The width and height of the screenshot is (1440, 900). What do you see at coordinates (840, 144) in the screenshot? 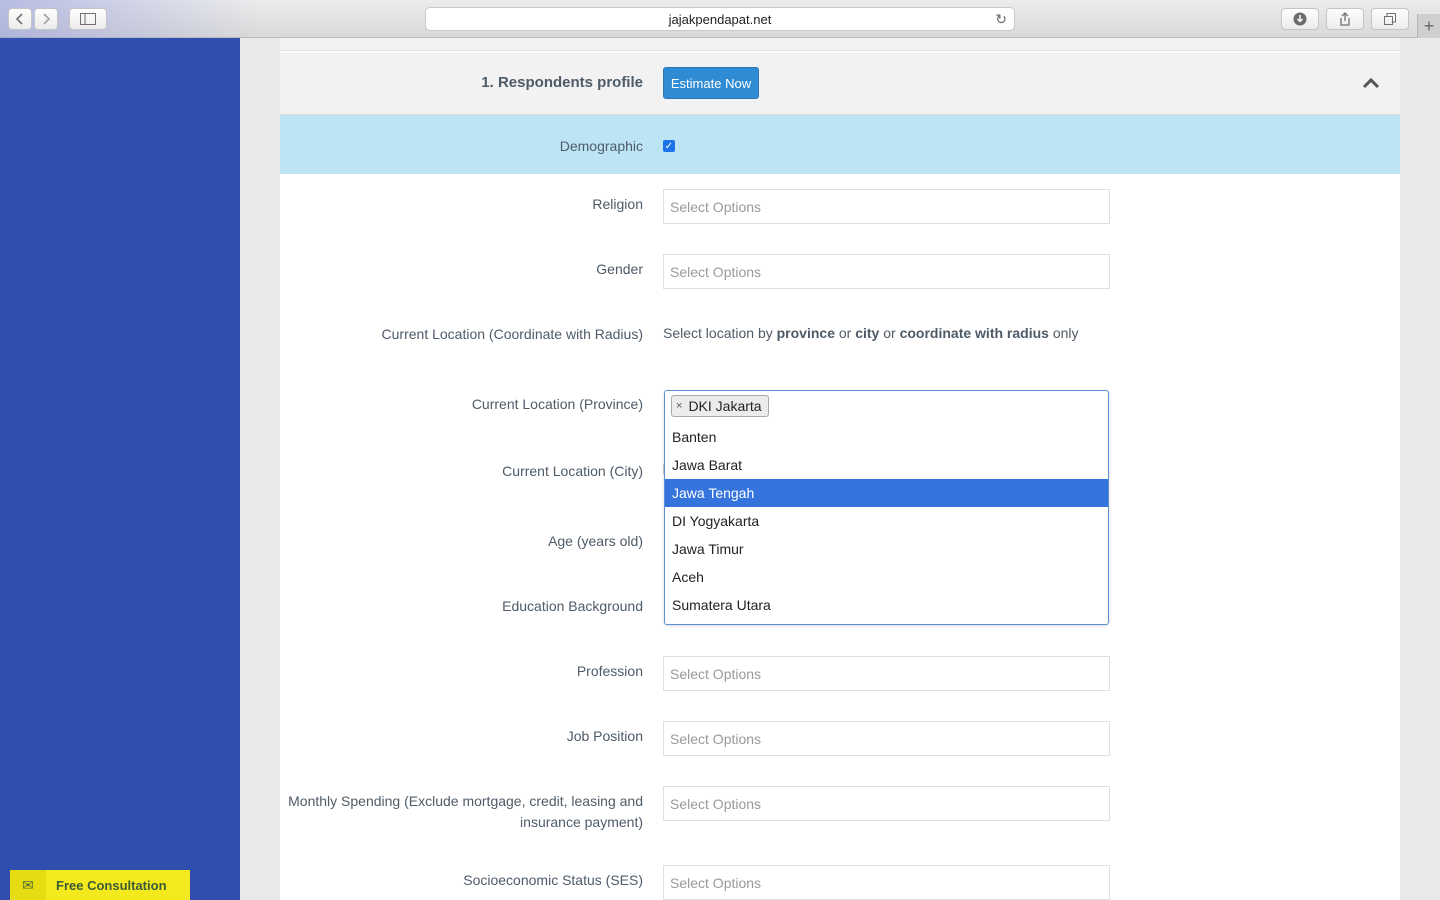
I see `demographic-row: Demographic ✓` at bounding box center [840, 144].